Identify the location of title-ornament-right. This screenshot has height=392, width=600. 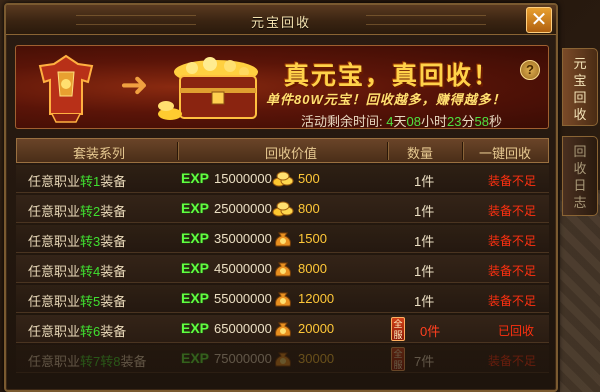
(426, 20).